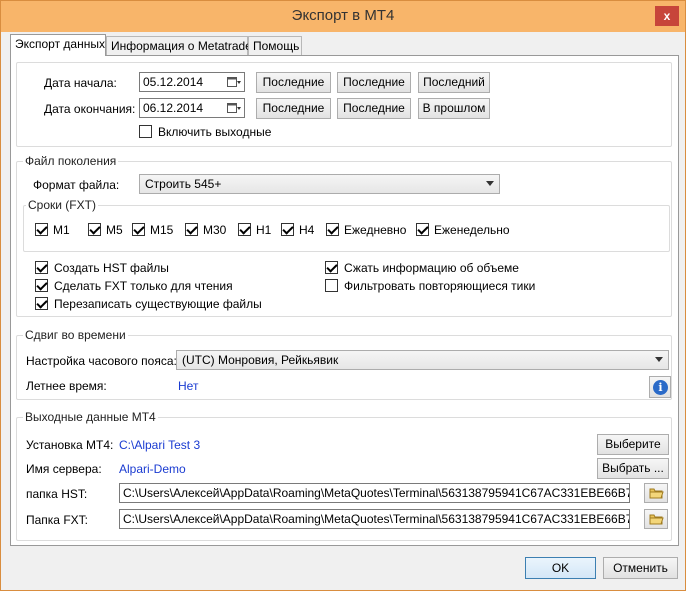  I want to click on timeframe-h4-label: H4, so click(307, 230).